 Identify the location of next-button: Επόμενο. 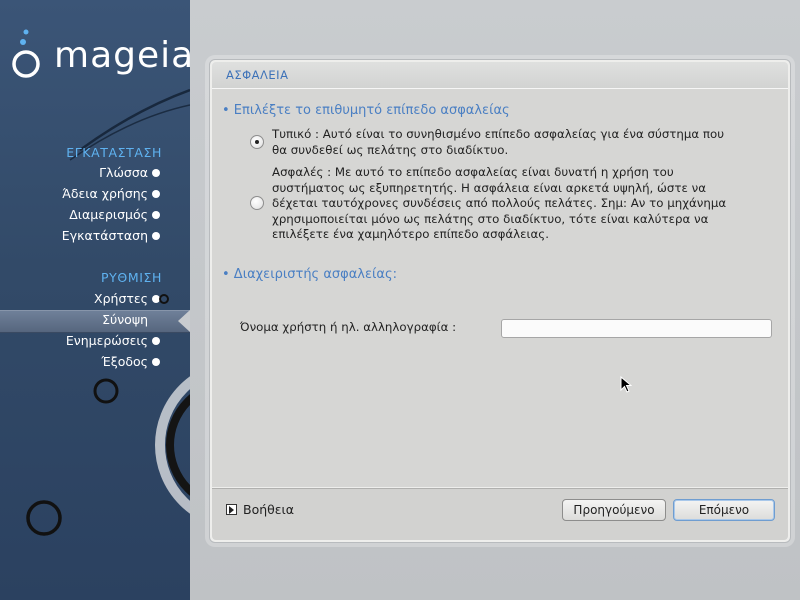
(724, 510).